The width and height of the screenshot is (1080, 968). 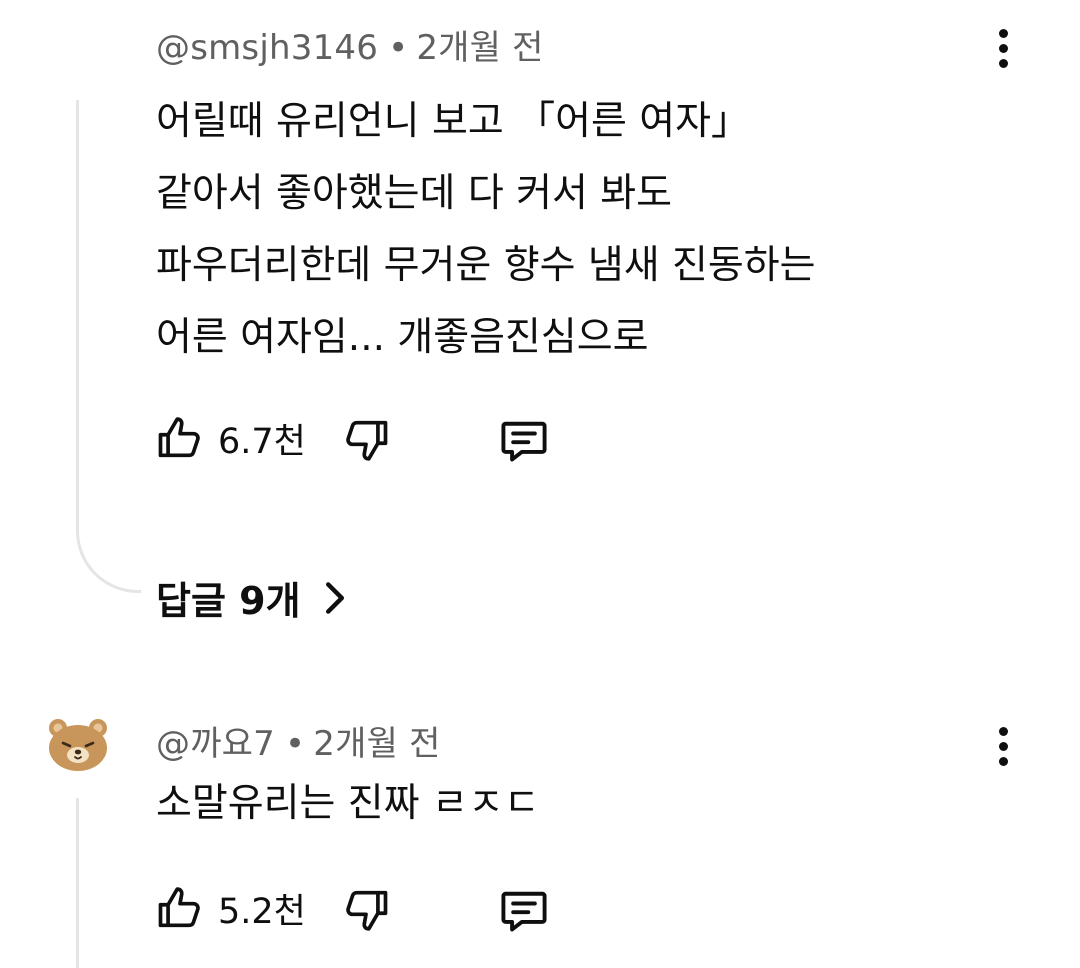 I want to click on bear-avatar, so click(x=78, y=744).